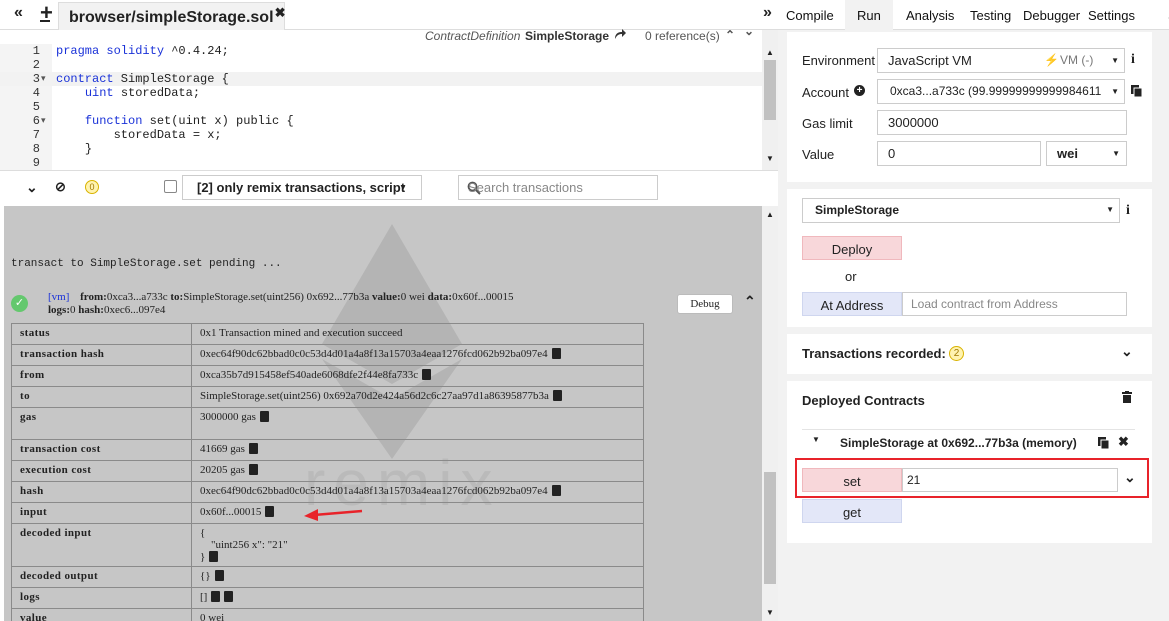  I want to click on terminal-scroll-thumb, so click(770, 528).